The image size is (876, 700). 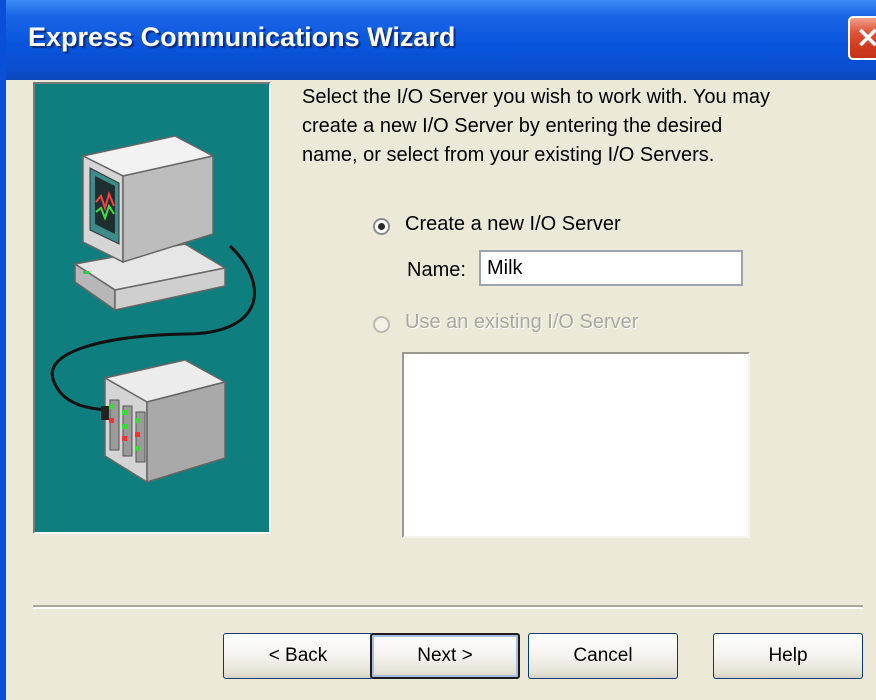 What do you see at coordinates (448, 607) in the screenshot?
I see `button-separator` at bounding box center [448, 607].